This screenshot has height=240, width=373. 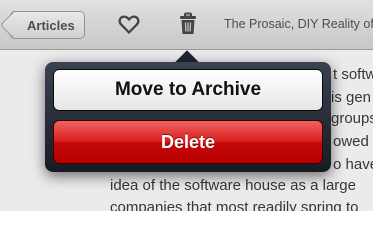 I want to click on delete-button: Delete, so click(x=188, y=142).